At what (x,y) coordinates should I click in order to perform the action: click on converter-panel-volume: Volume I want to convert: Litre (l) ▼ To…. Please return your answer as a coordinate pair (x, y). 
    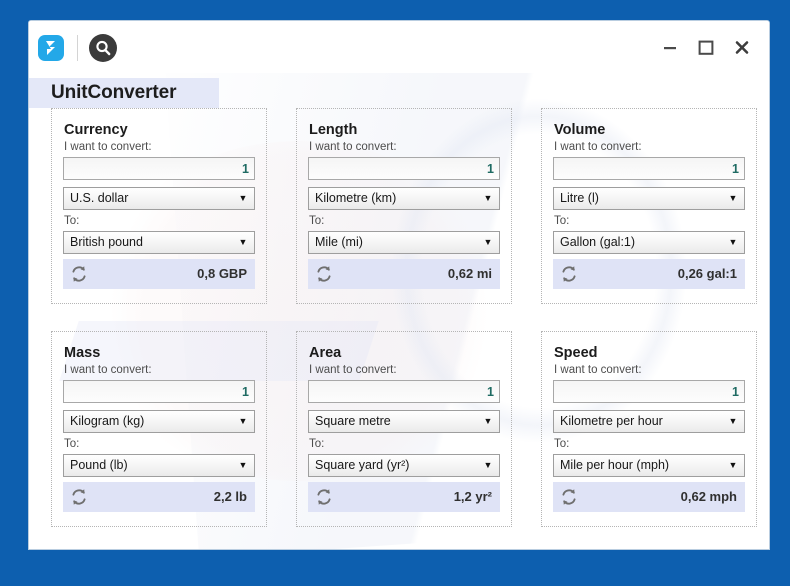
    Looking at the image, I should click on (649, 206).